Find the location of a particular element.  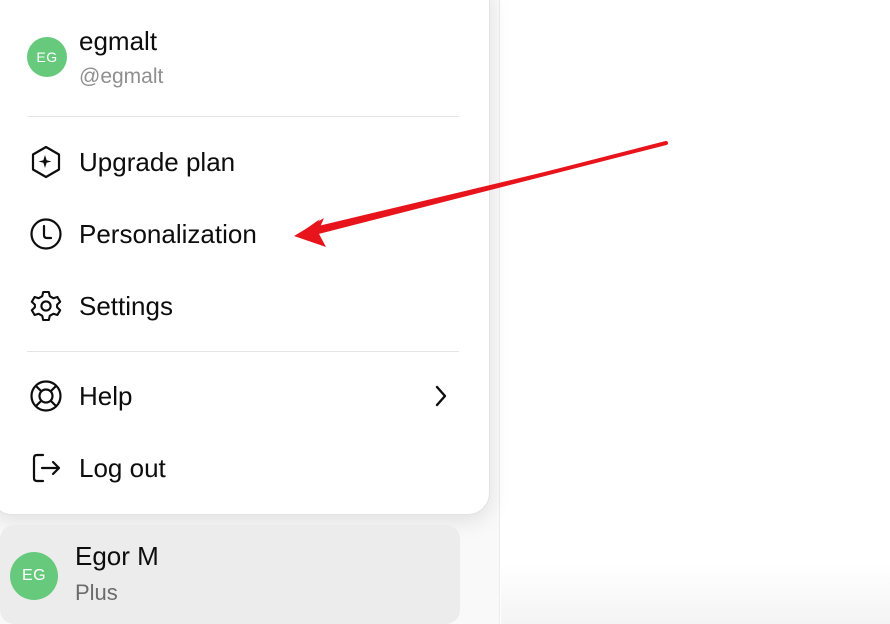

gear-icon is located at coordinates (46, 306).